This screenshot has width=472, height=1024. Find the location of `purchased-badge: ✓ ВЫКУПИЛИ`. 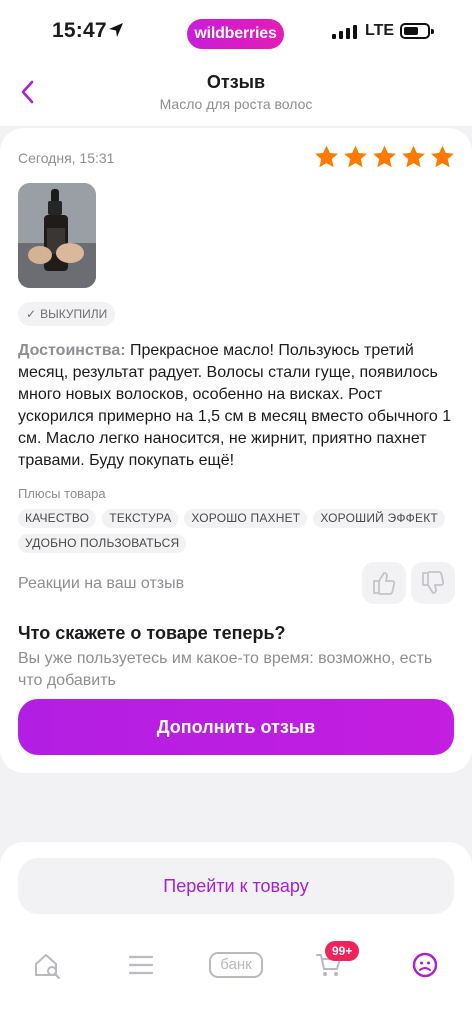

purchased-badge: ✓ ВЫКУПИЛИ is located at coordinates (67, 314).